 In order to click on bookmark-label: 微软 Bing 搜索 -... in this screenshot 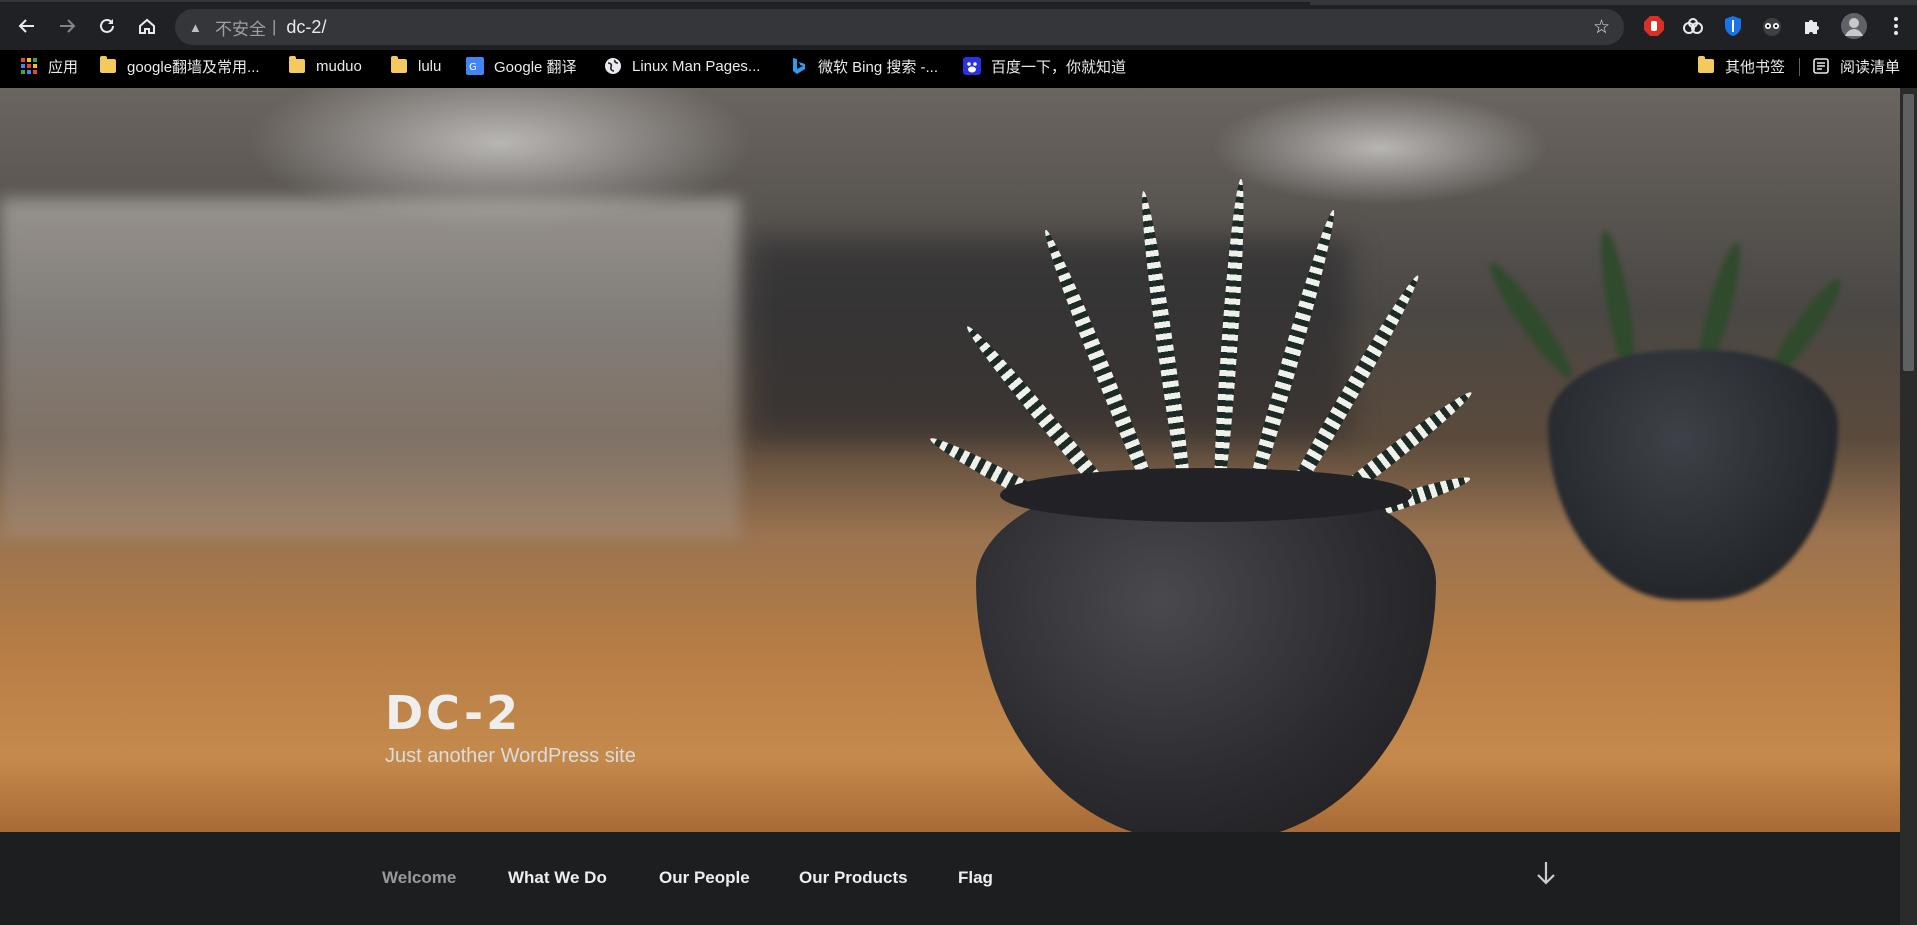, I will do `click(878, 67)`.